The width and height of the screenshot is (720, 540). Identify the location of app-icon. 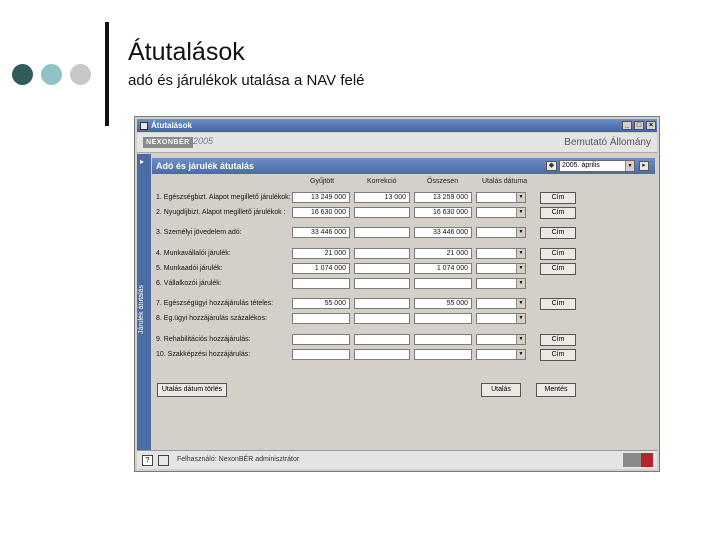
(144, 126).